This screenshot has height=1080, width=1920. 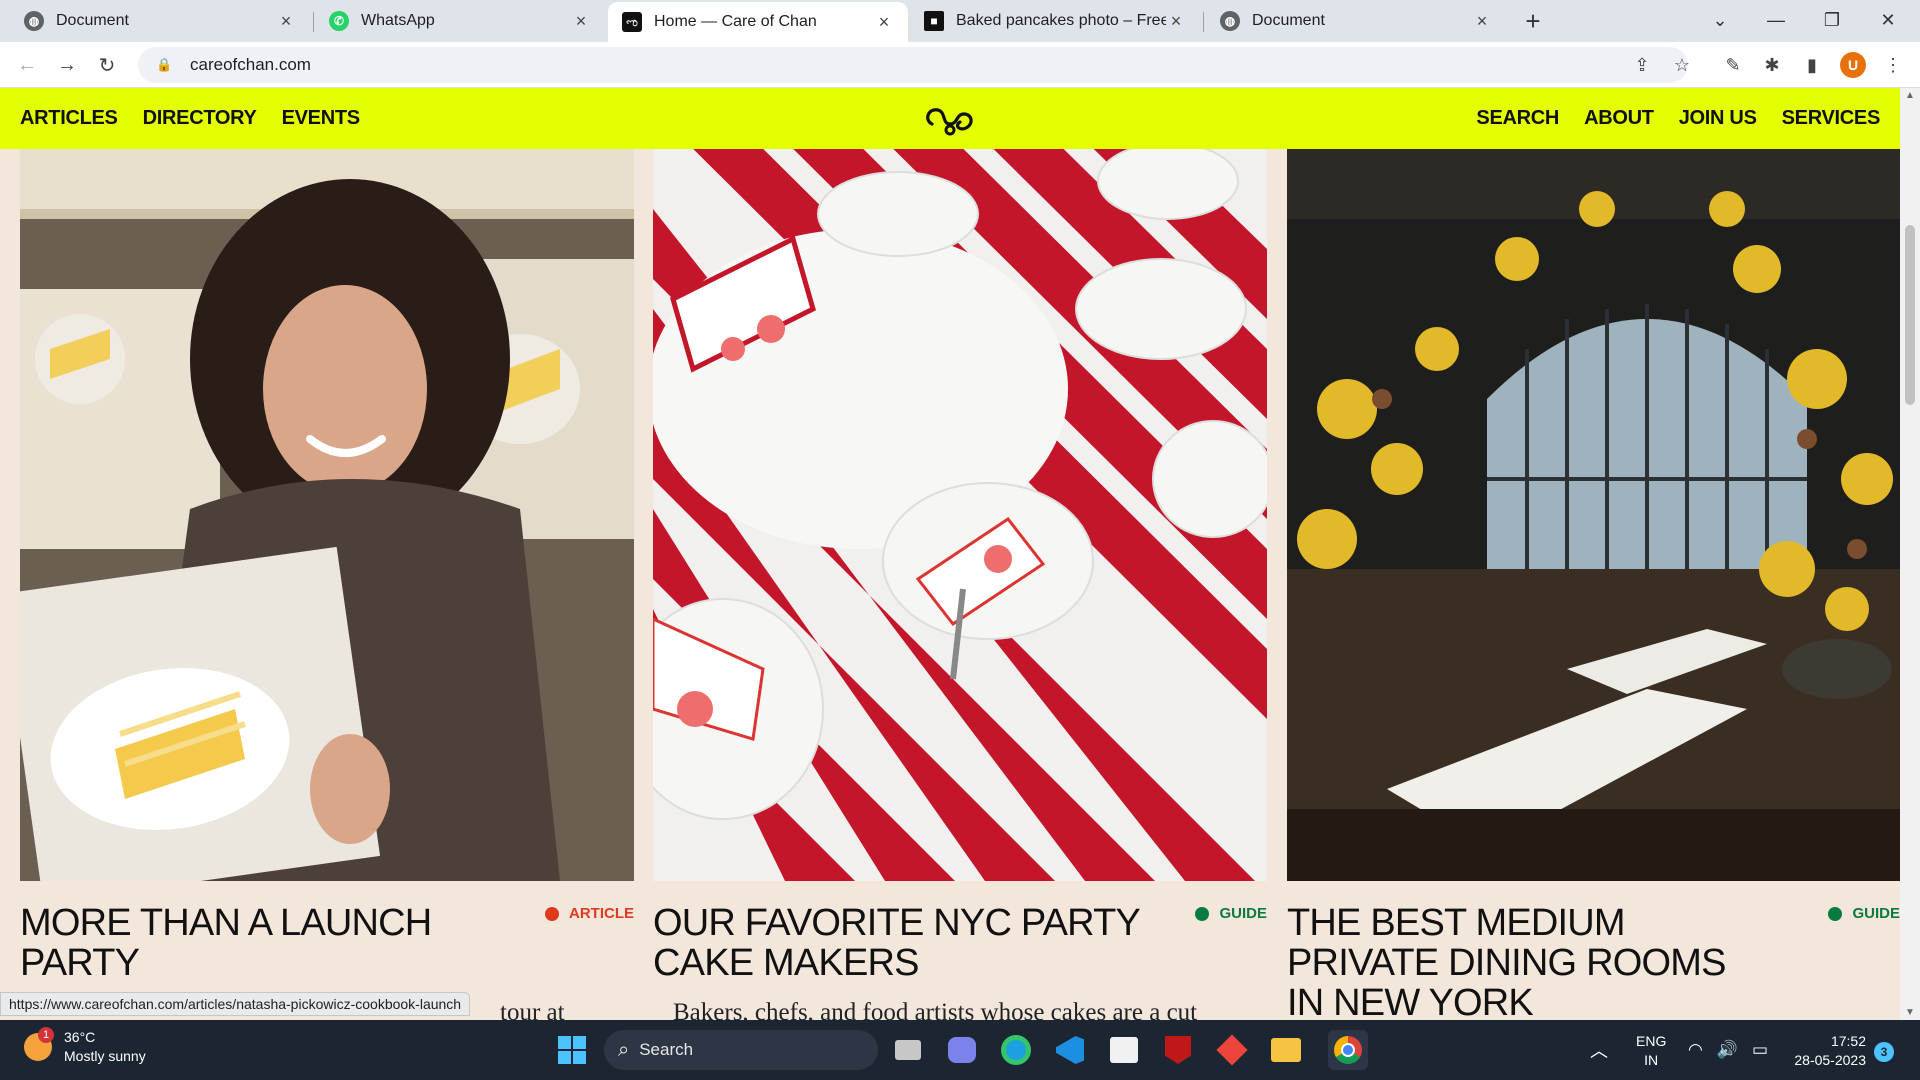 I want to click on system-tray: ︿, so click(x=1599, y=1050).